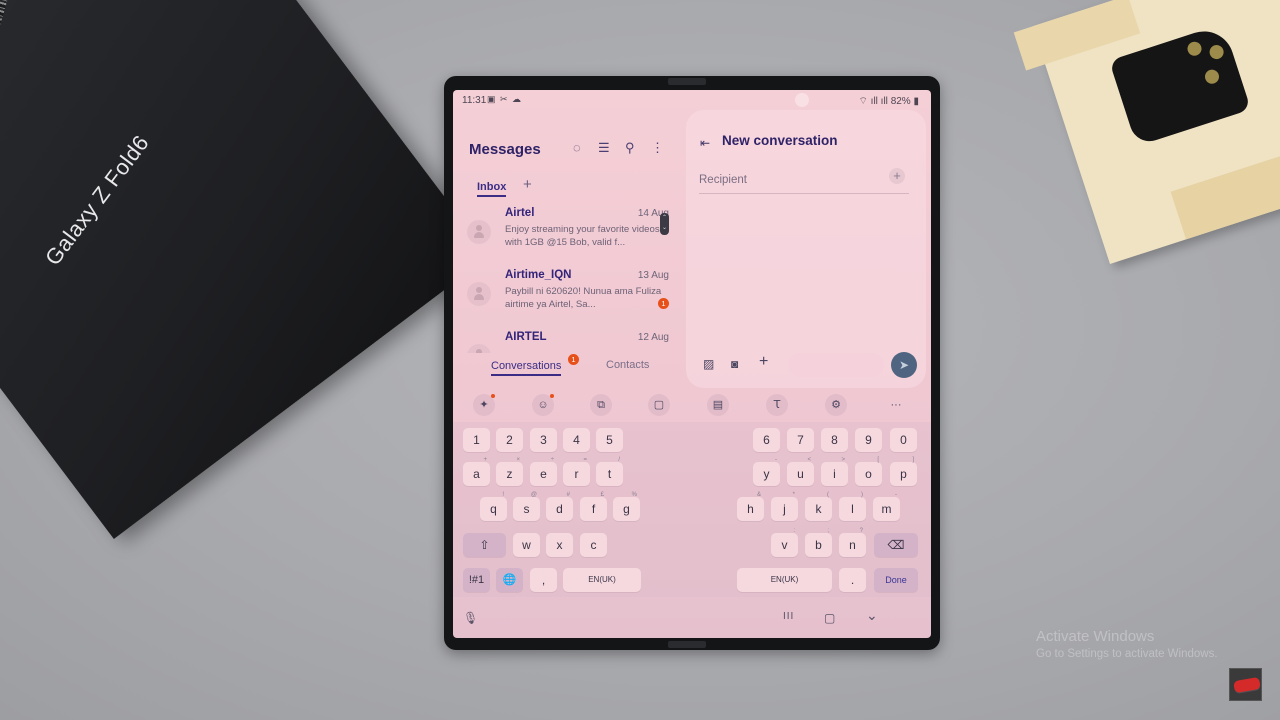  What do you see at coordinates (834, 440) in the screenshot?
I see `key-8: 8` at bounding box center [834, 440].